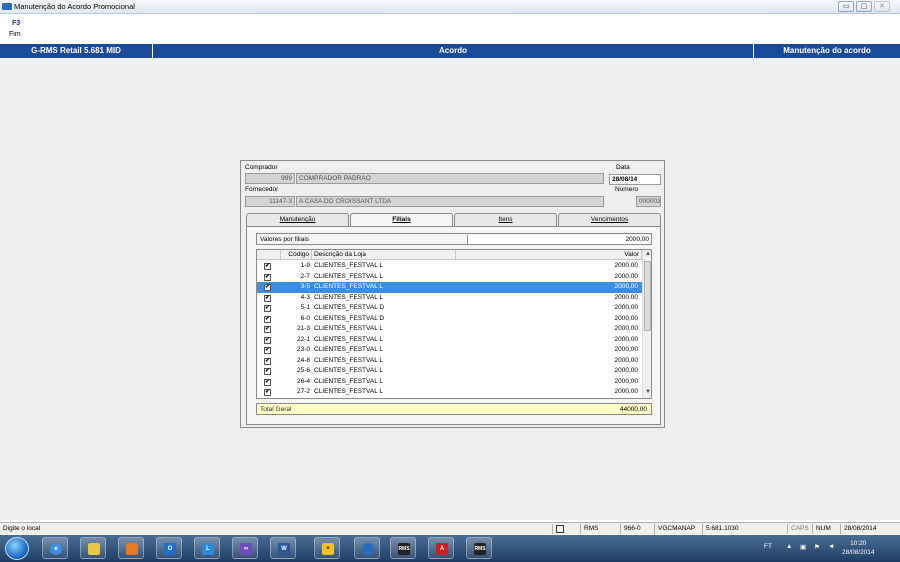  Describe the element at coordinates (479, 548) in the screenshot. I see `rms-app-icon-2: RMS` at that location.